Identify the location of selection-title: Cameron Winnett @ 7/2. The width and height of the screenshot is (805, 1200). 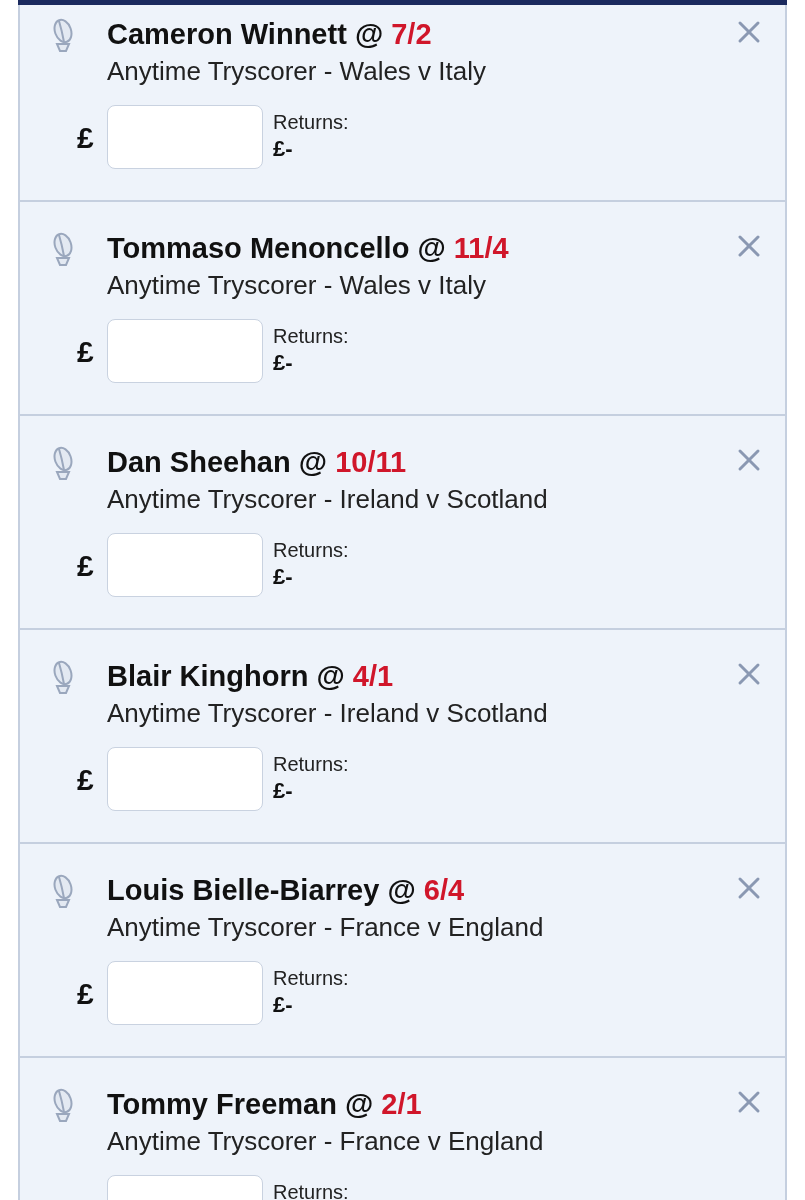
(269, 34).